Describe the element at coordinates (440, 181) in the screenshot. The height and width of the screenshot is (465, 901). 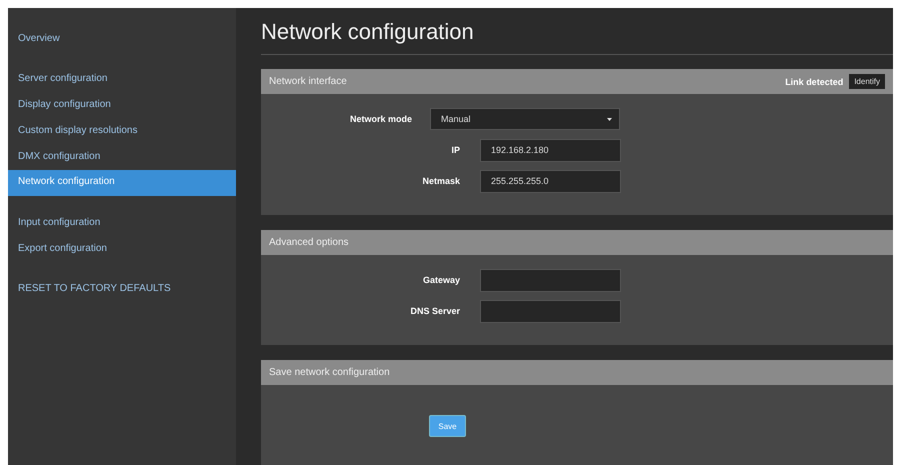
I see `field-label: Netmask` at that location.